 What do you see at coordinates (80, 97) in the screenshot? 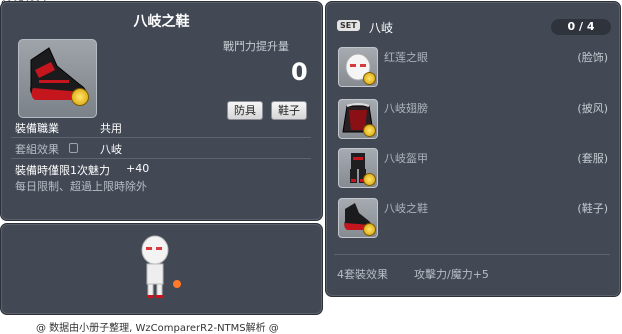
I see `coin-icon` at bounding box center [80, 97].